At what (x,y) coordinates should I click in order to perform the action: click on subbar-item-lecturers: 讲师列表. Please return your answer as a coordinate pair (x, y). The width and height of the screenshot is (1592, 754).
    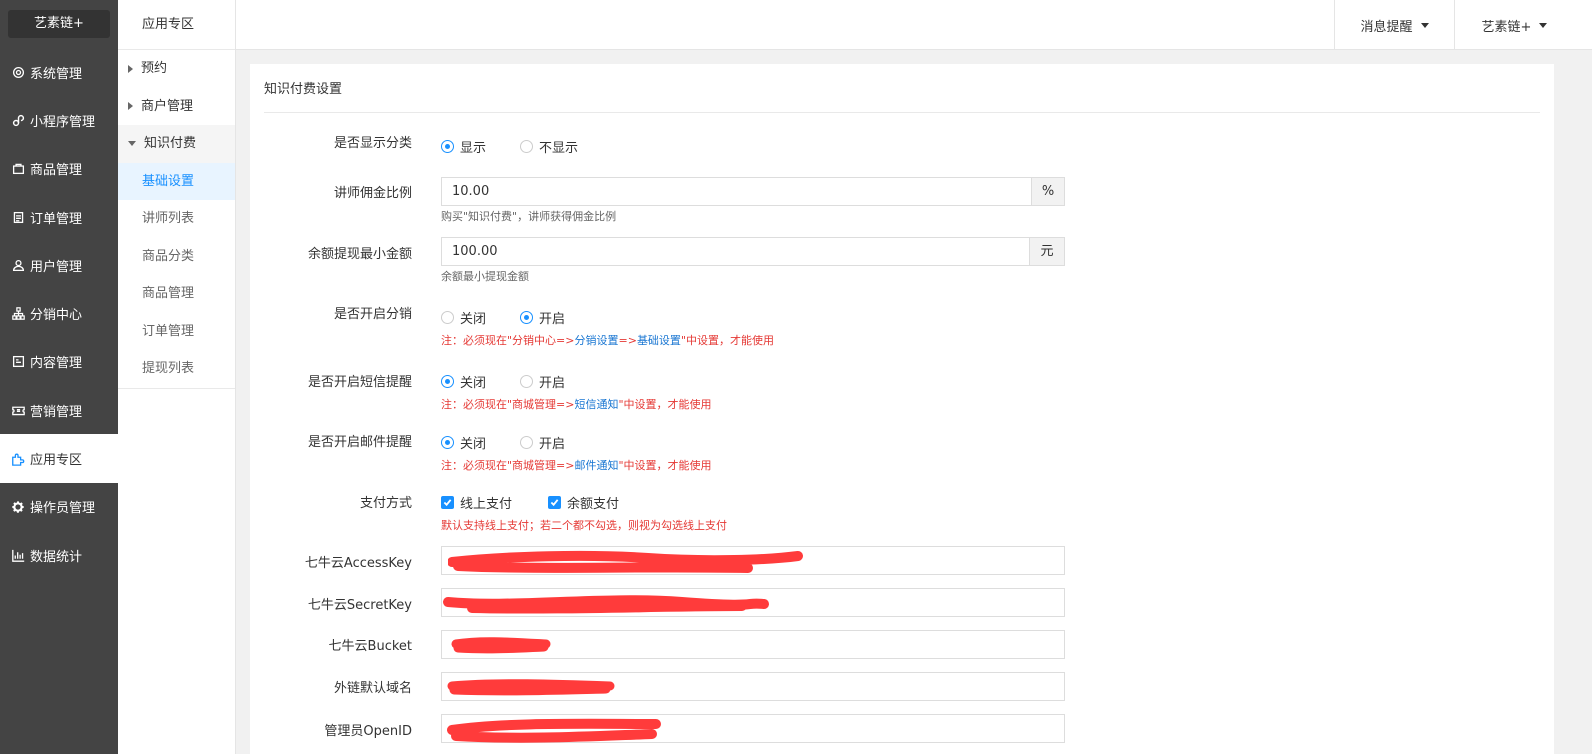
    Looking at the image, I should click on (176, 219).